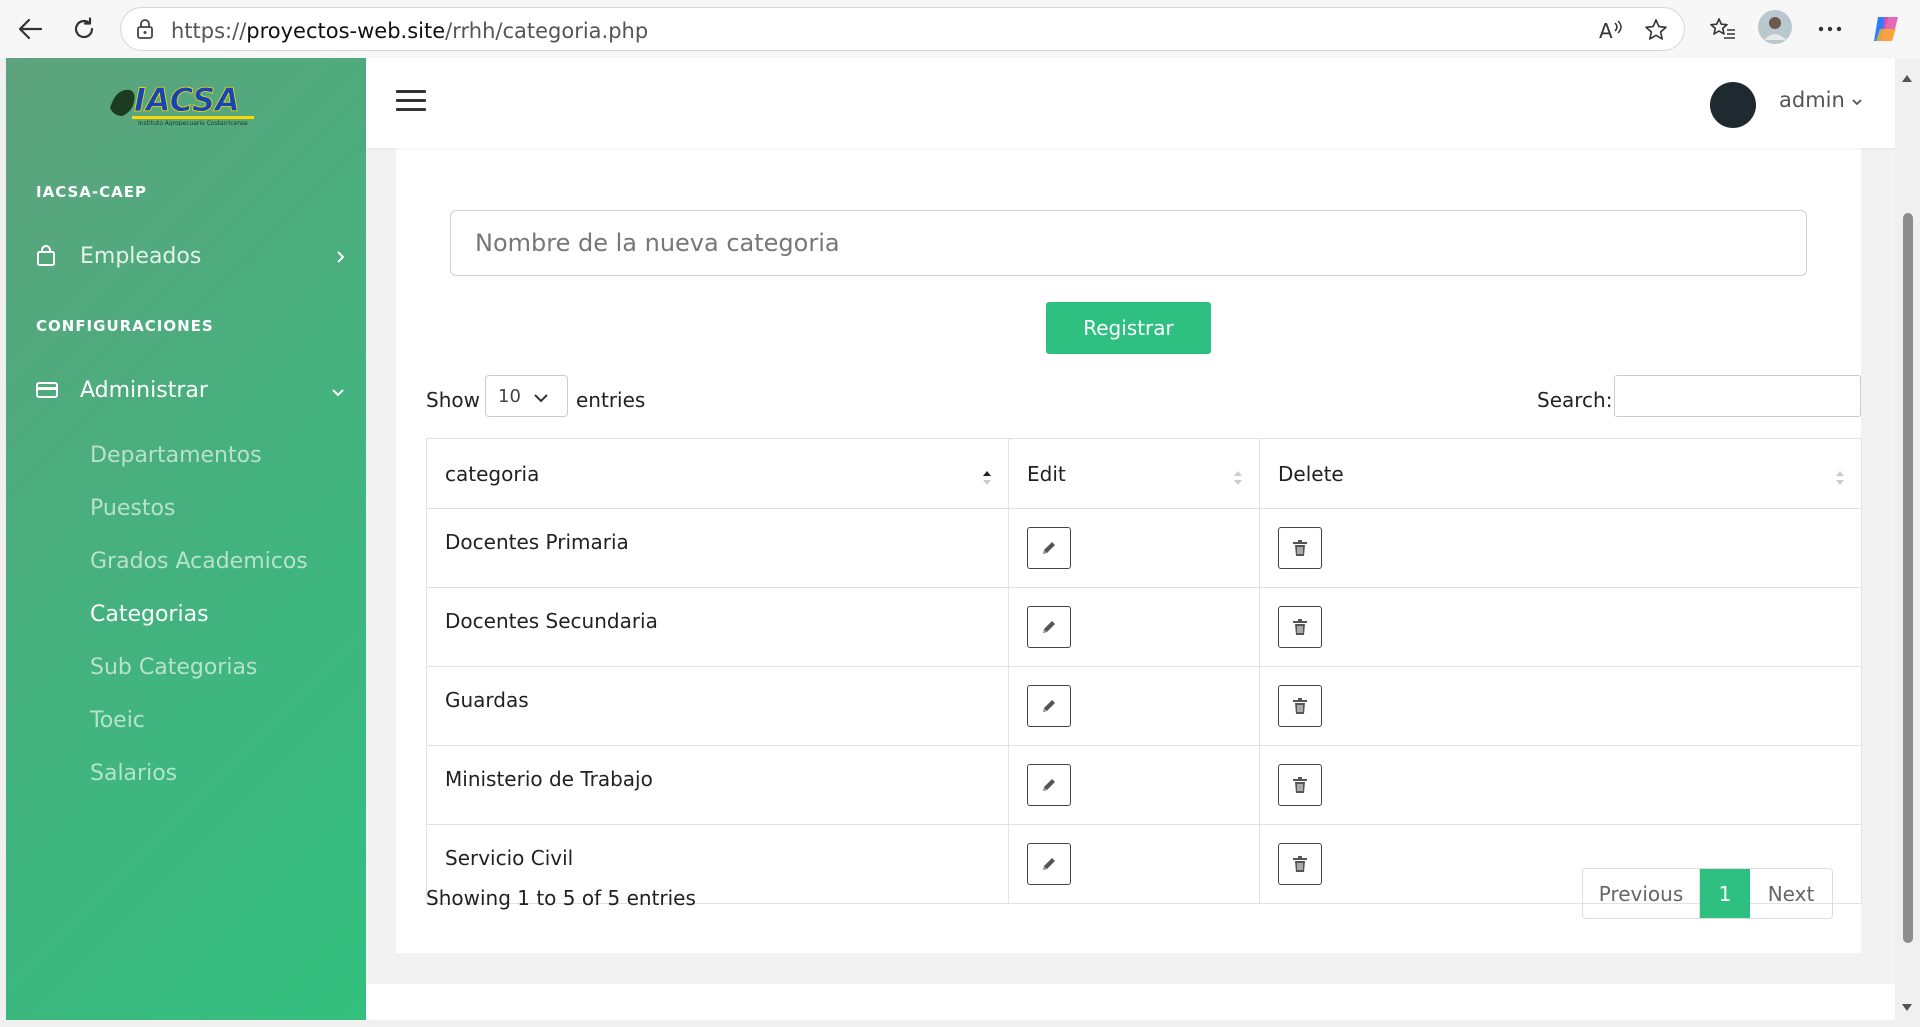 The width and height of the screenshot is (1920, 1027). I want to click on table-row: Ministerio de Trabajo, so click(1144, 785).